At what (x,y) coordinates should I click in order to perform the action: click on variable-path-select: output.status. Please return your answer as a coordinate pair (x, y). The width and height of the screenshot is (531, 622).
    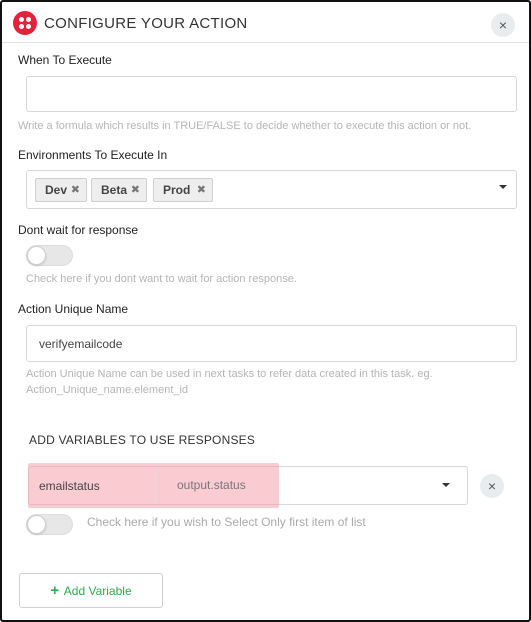
    Looking at the image, I should click on (211, 485).